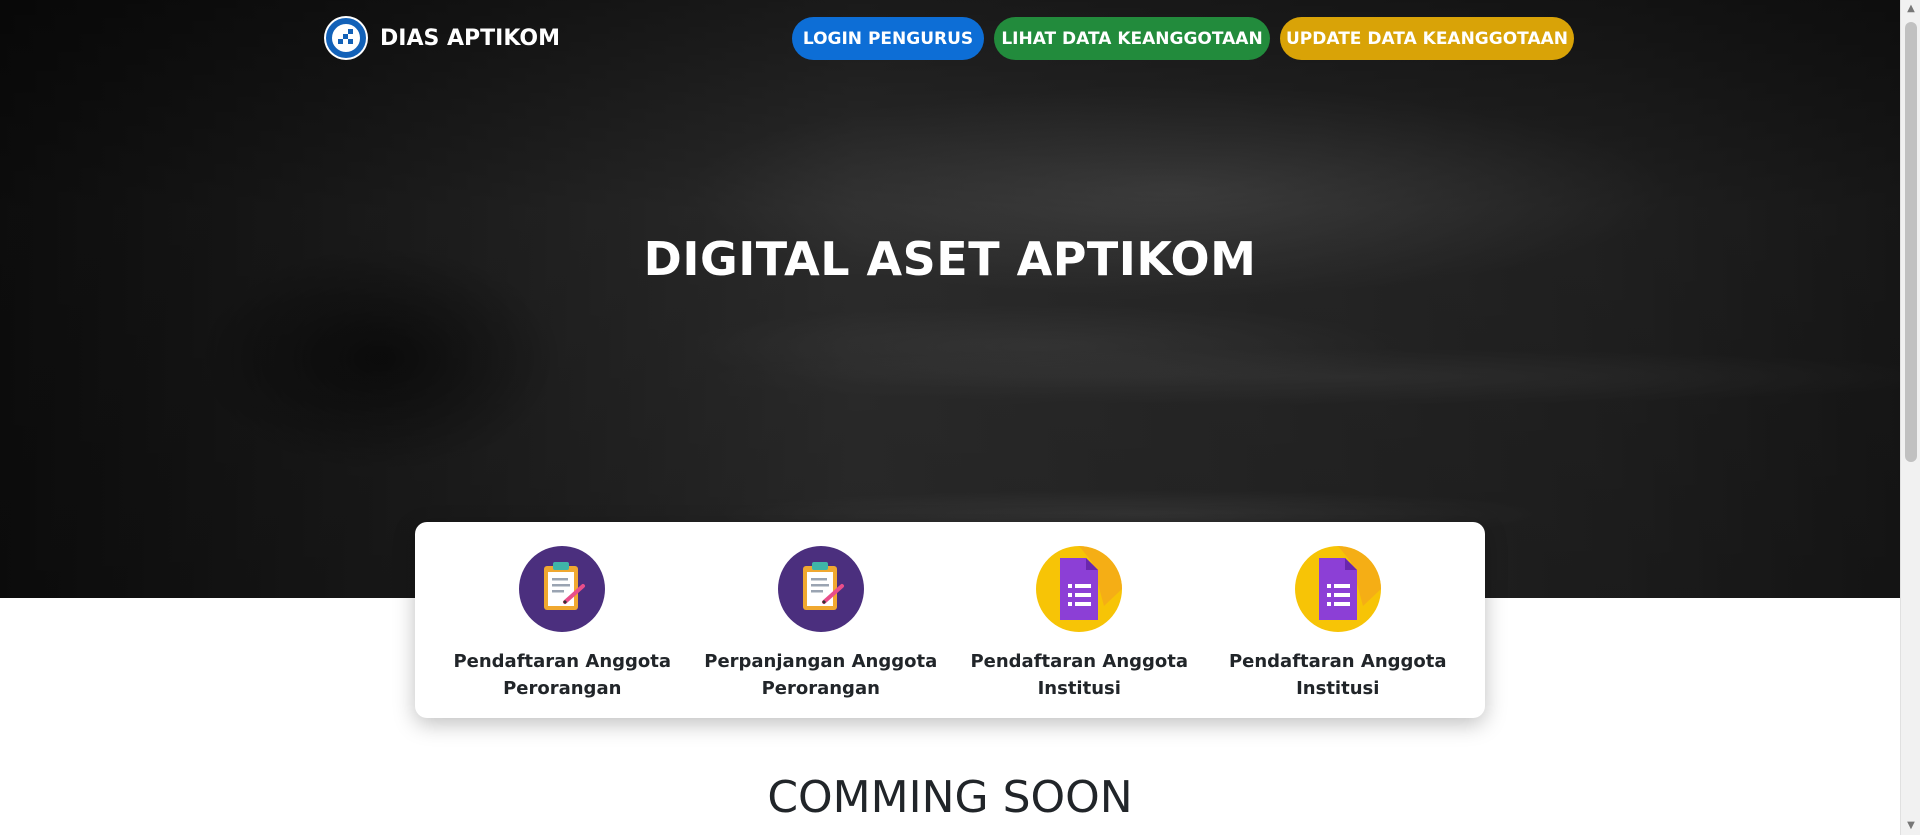  I want to click on hero-title: DIGITAL ASET APTIKOM, so click(950, 259).